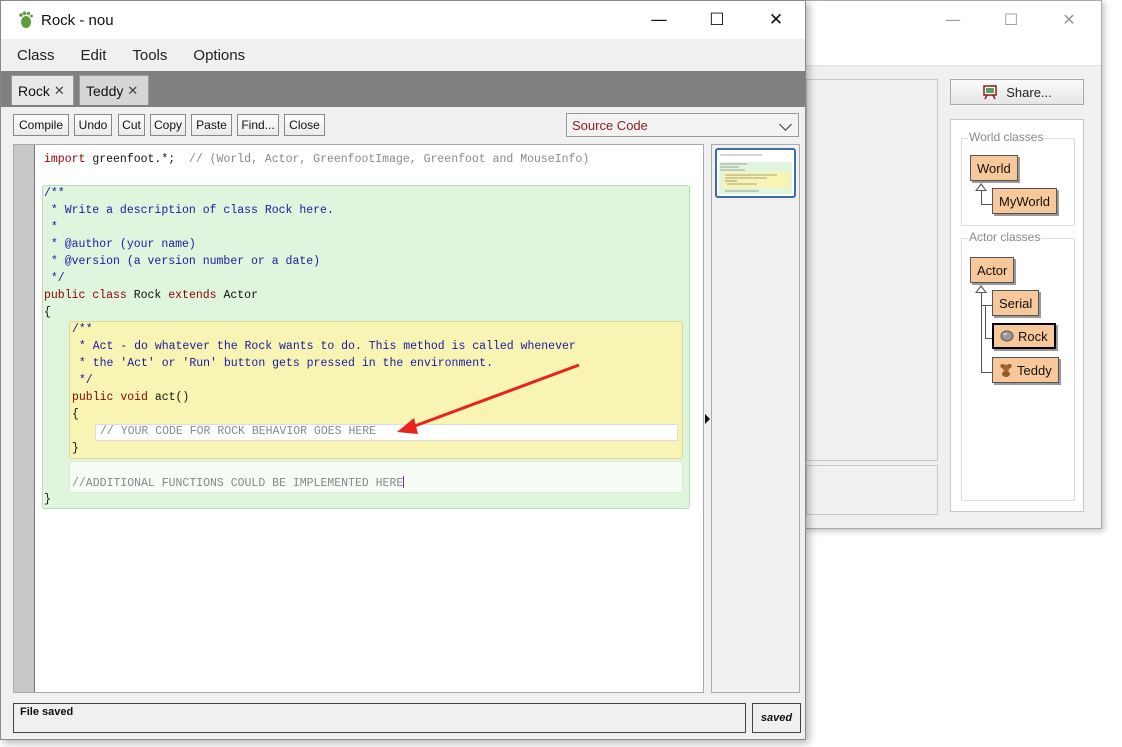 This screenshot has width=1122, height=747. Describe the element at coordinates (26, 19) in the screenshot. I see `greenfoot-footprint-icon` at that location.